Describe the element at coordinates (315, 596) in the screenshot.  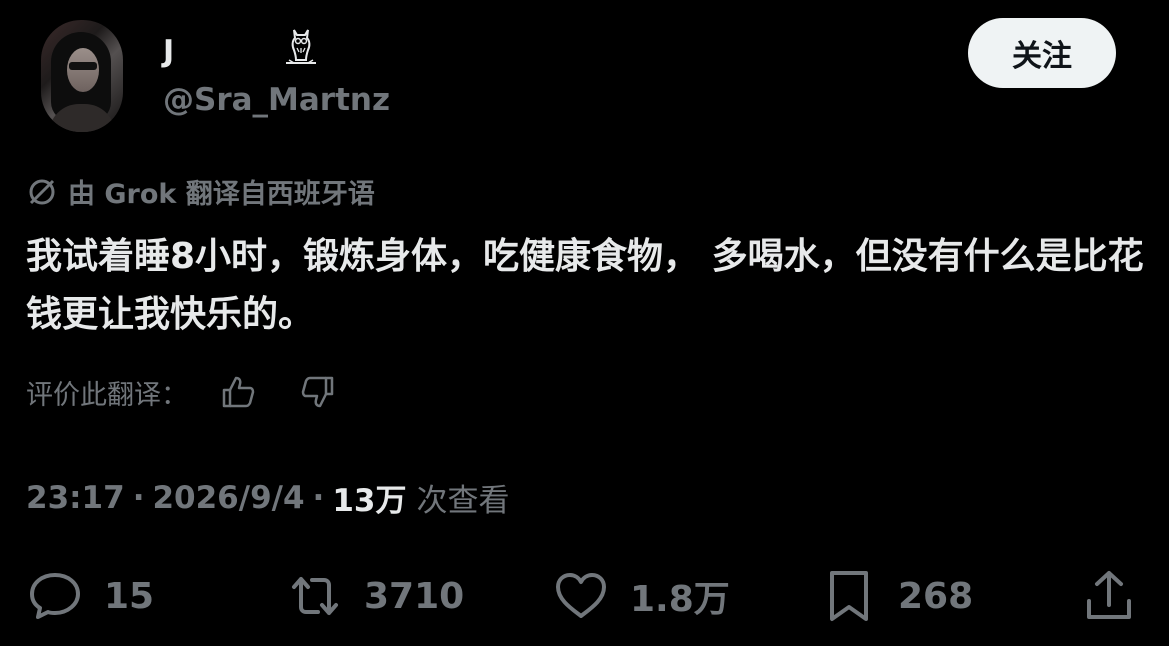
I see `retweet-icon` at that location.